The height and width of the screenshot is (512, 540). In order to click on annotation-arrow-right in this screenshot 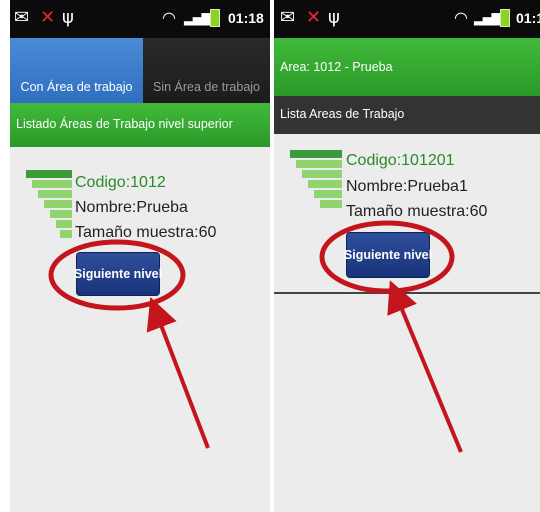, I will do `click(425, 366)`.